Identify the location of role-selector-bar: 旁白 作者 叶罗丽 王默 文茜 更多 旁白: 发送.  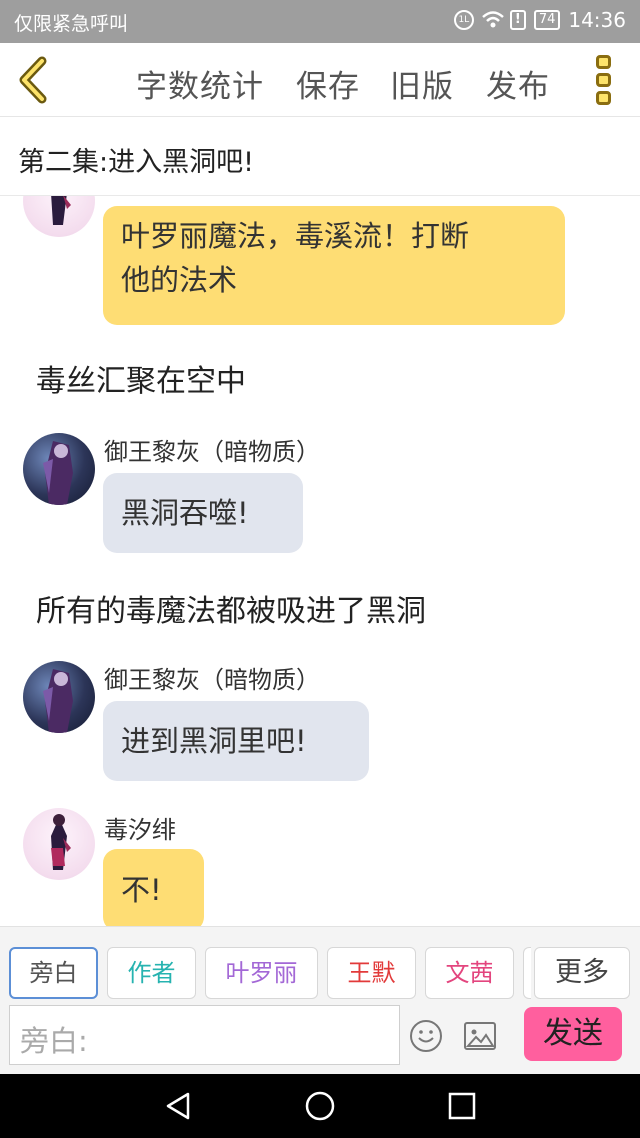
(320, 1000).